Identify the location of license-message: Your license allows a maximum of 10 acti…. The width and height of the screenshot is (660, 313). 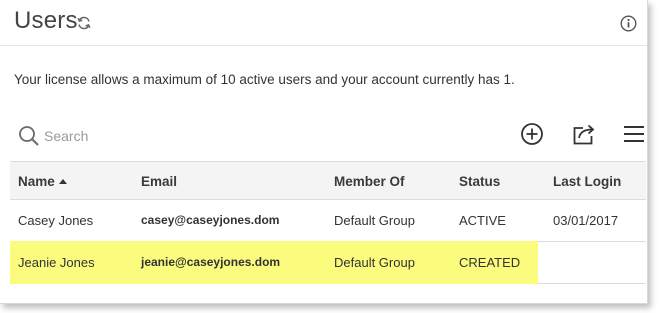
(264, 79).